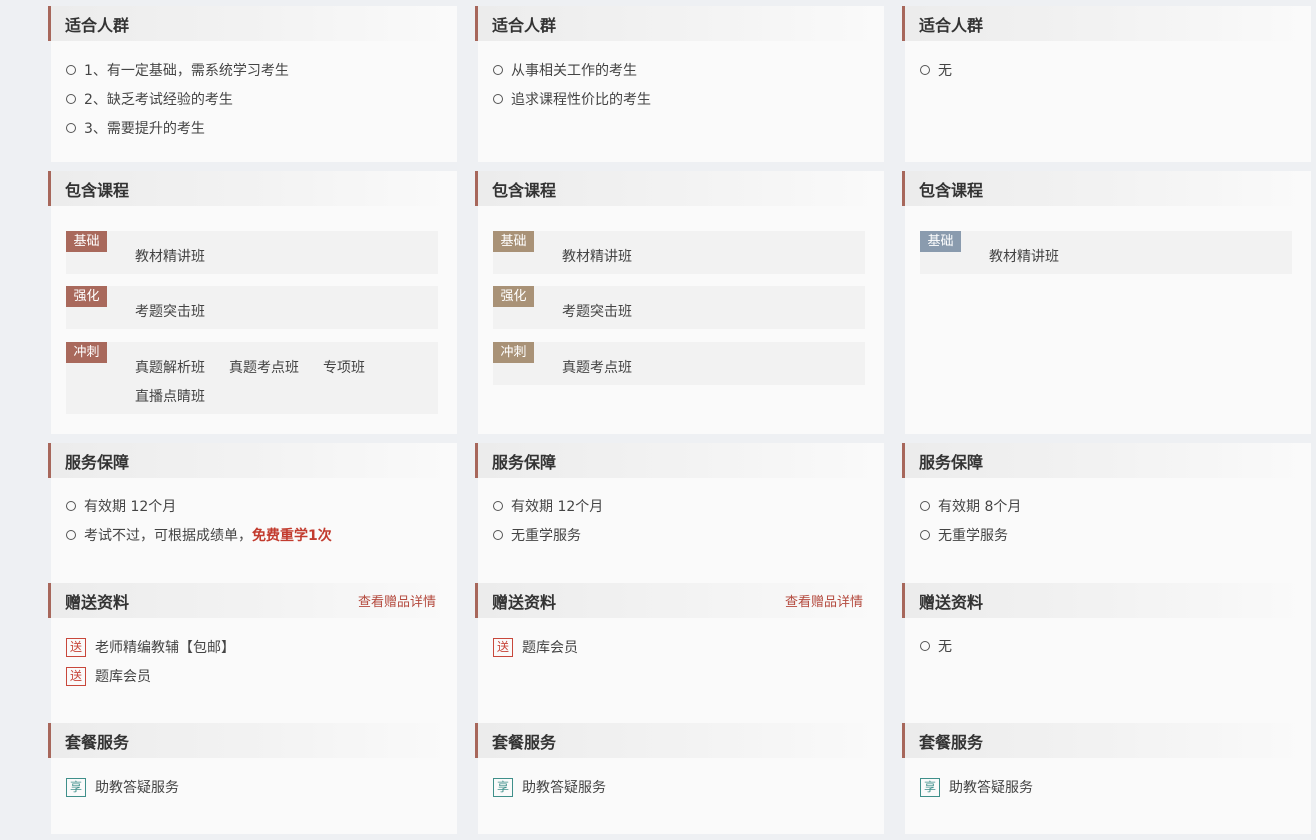 This screenshot has height=840, width=1316. What do you see at coordinates (565, 70) in the screenshot?
I see `list-item: 从事相关工作的考生` at bounding box center [565, 70].